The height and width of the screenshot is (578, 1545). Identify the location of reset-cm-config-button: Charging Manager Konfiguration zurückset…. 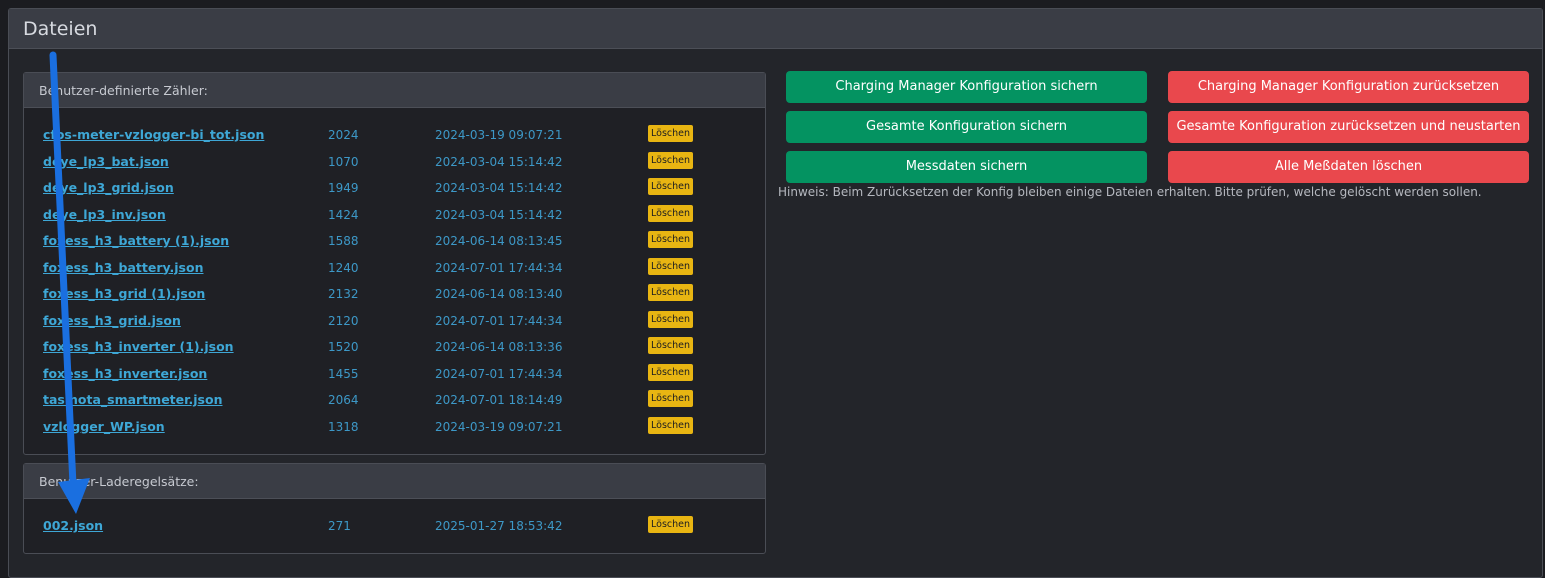
(1348, 87).